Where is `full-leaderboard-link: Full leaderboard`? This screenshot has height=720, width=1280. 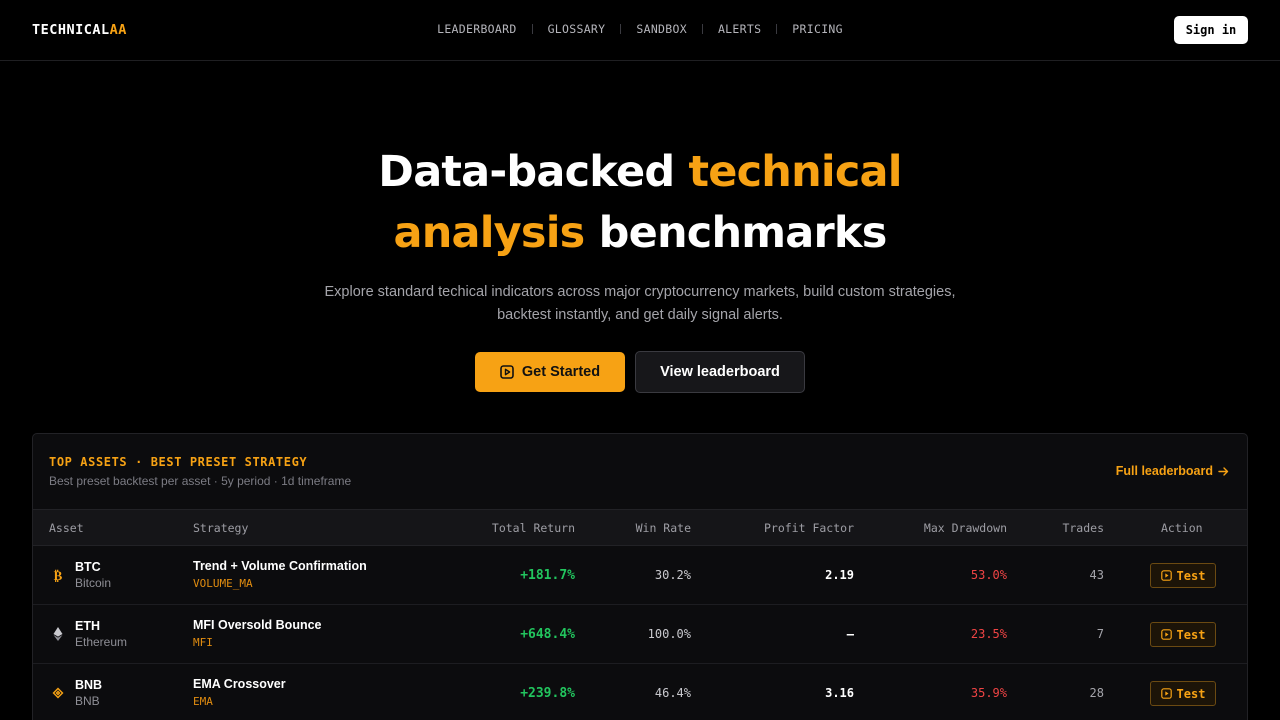 full-leaderboard-link: Full leaderboard is located at coordinates (1172, 471).